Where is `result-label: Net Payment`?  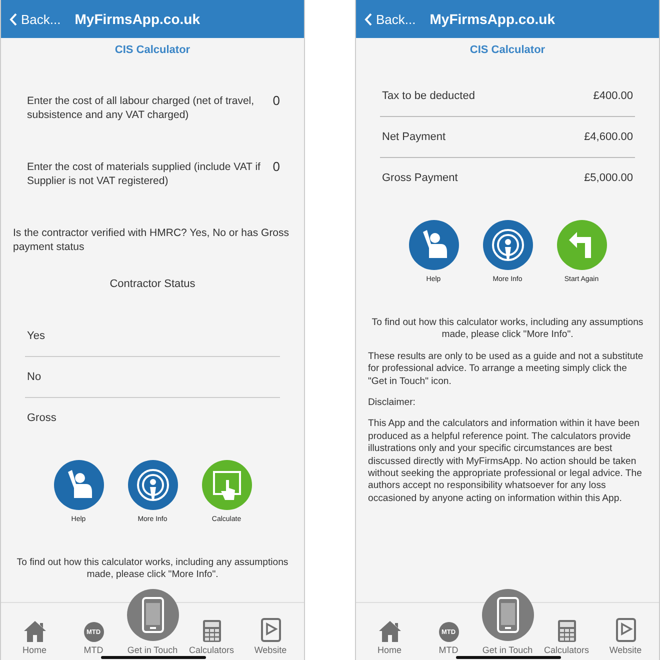 result-label: Net Payment is located at coordinates (414, 137).